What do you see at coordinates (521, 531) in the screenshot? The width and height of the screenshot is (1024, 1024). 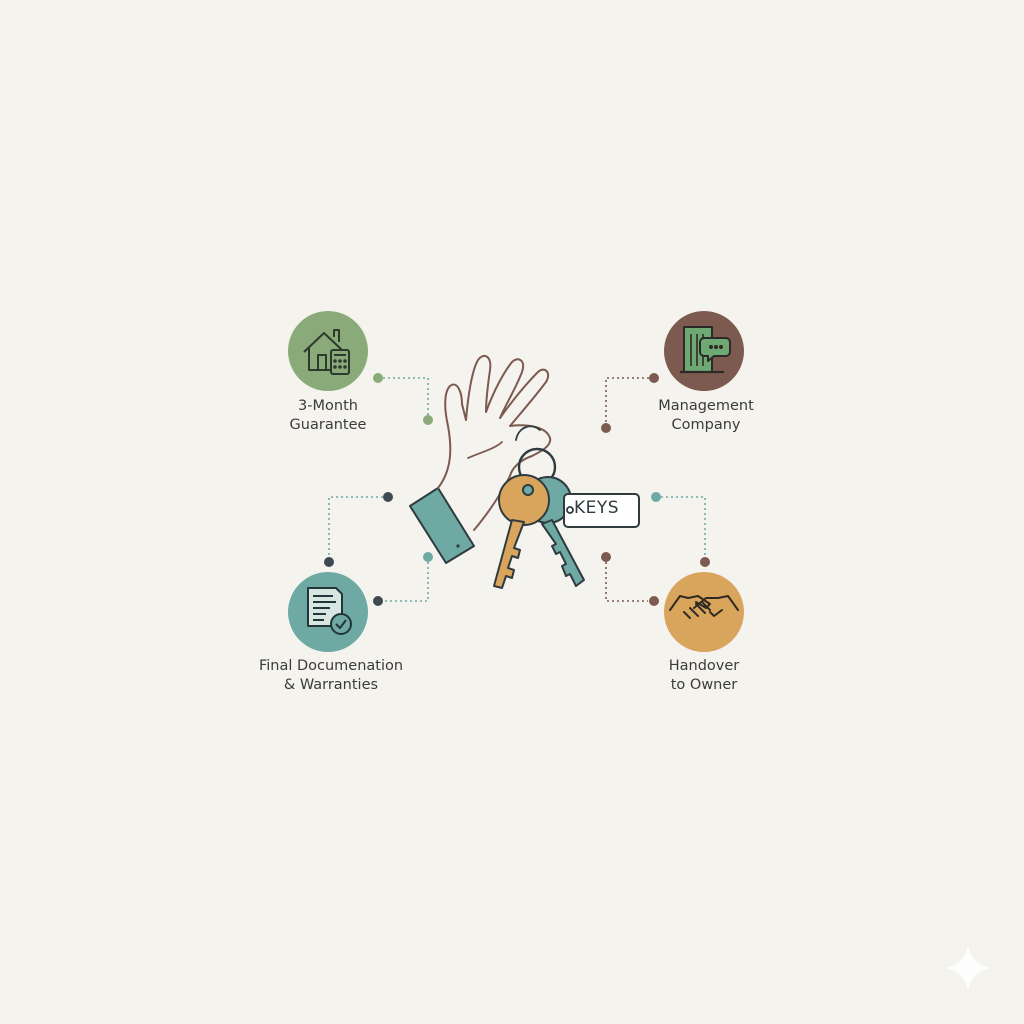 I see `gold-key` at bounding box center [521, 531].